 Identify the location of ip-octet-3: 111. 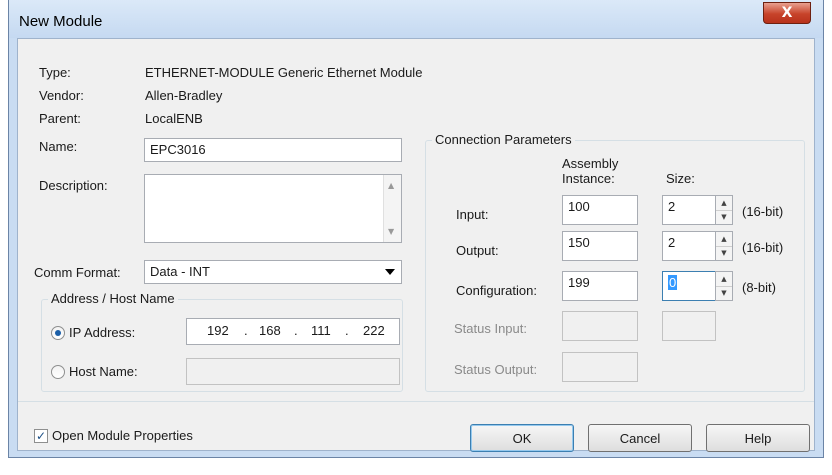
(321, 330).